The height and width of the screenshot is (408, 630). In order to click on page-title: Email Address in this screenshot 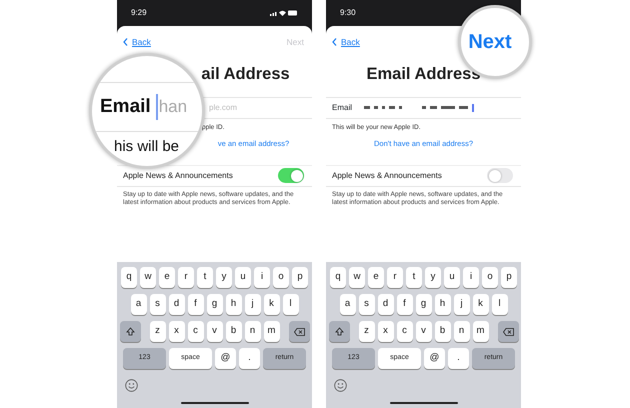, I will do `click(423, 74)`.